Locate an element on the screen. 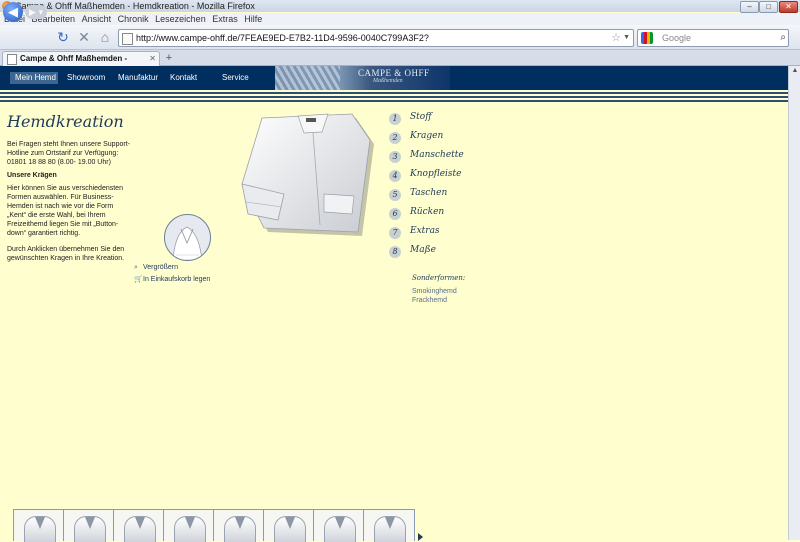 This screenshot has width=800, height=542. step-label: Kragen is located at coordinates (427, 136).